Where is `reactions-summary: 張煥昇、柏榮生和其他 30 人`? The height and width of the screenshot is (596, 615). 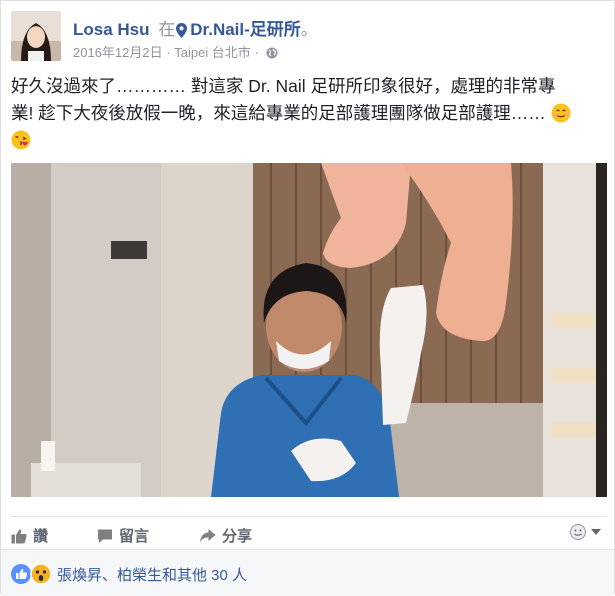 reactions-summary: 張煥昇、柏榮生和其他 30 人 is located at coordinates (152, 574).